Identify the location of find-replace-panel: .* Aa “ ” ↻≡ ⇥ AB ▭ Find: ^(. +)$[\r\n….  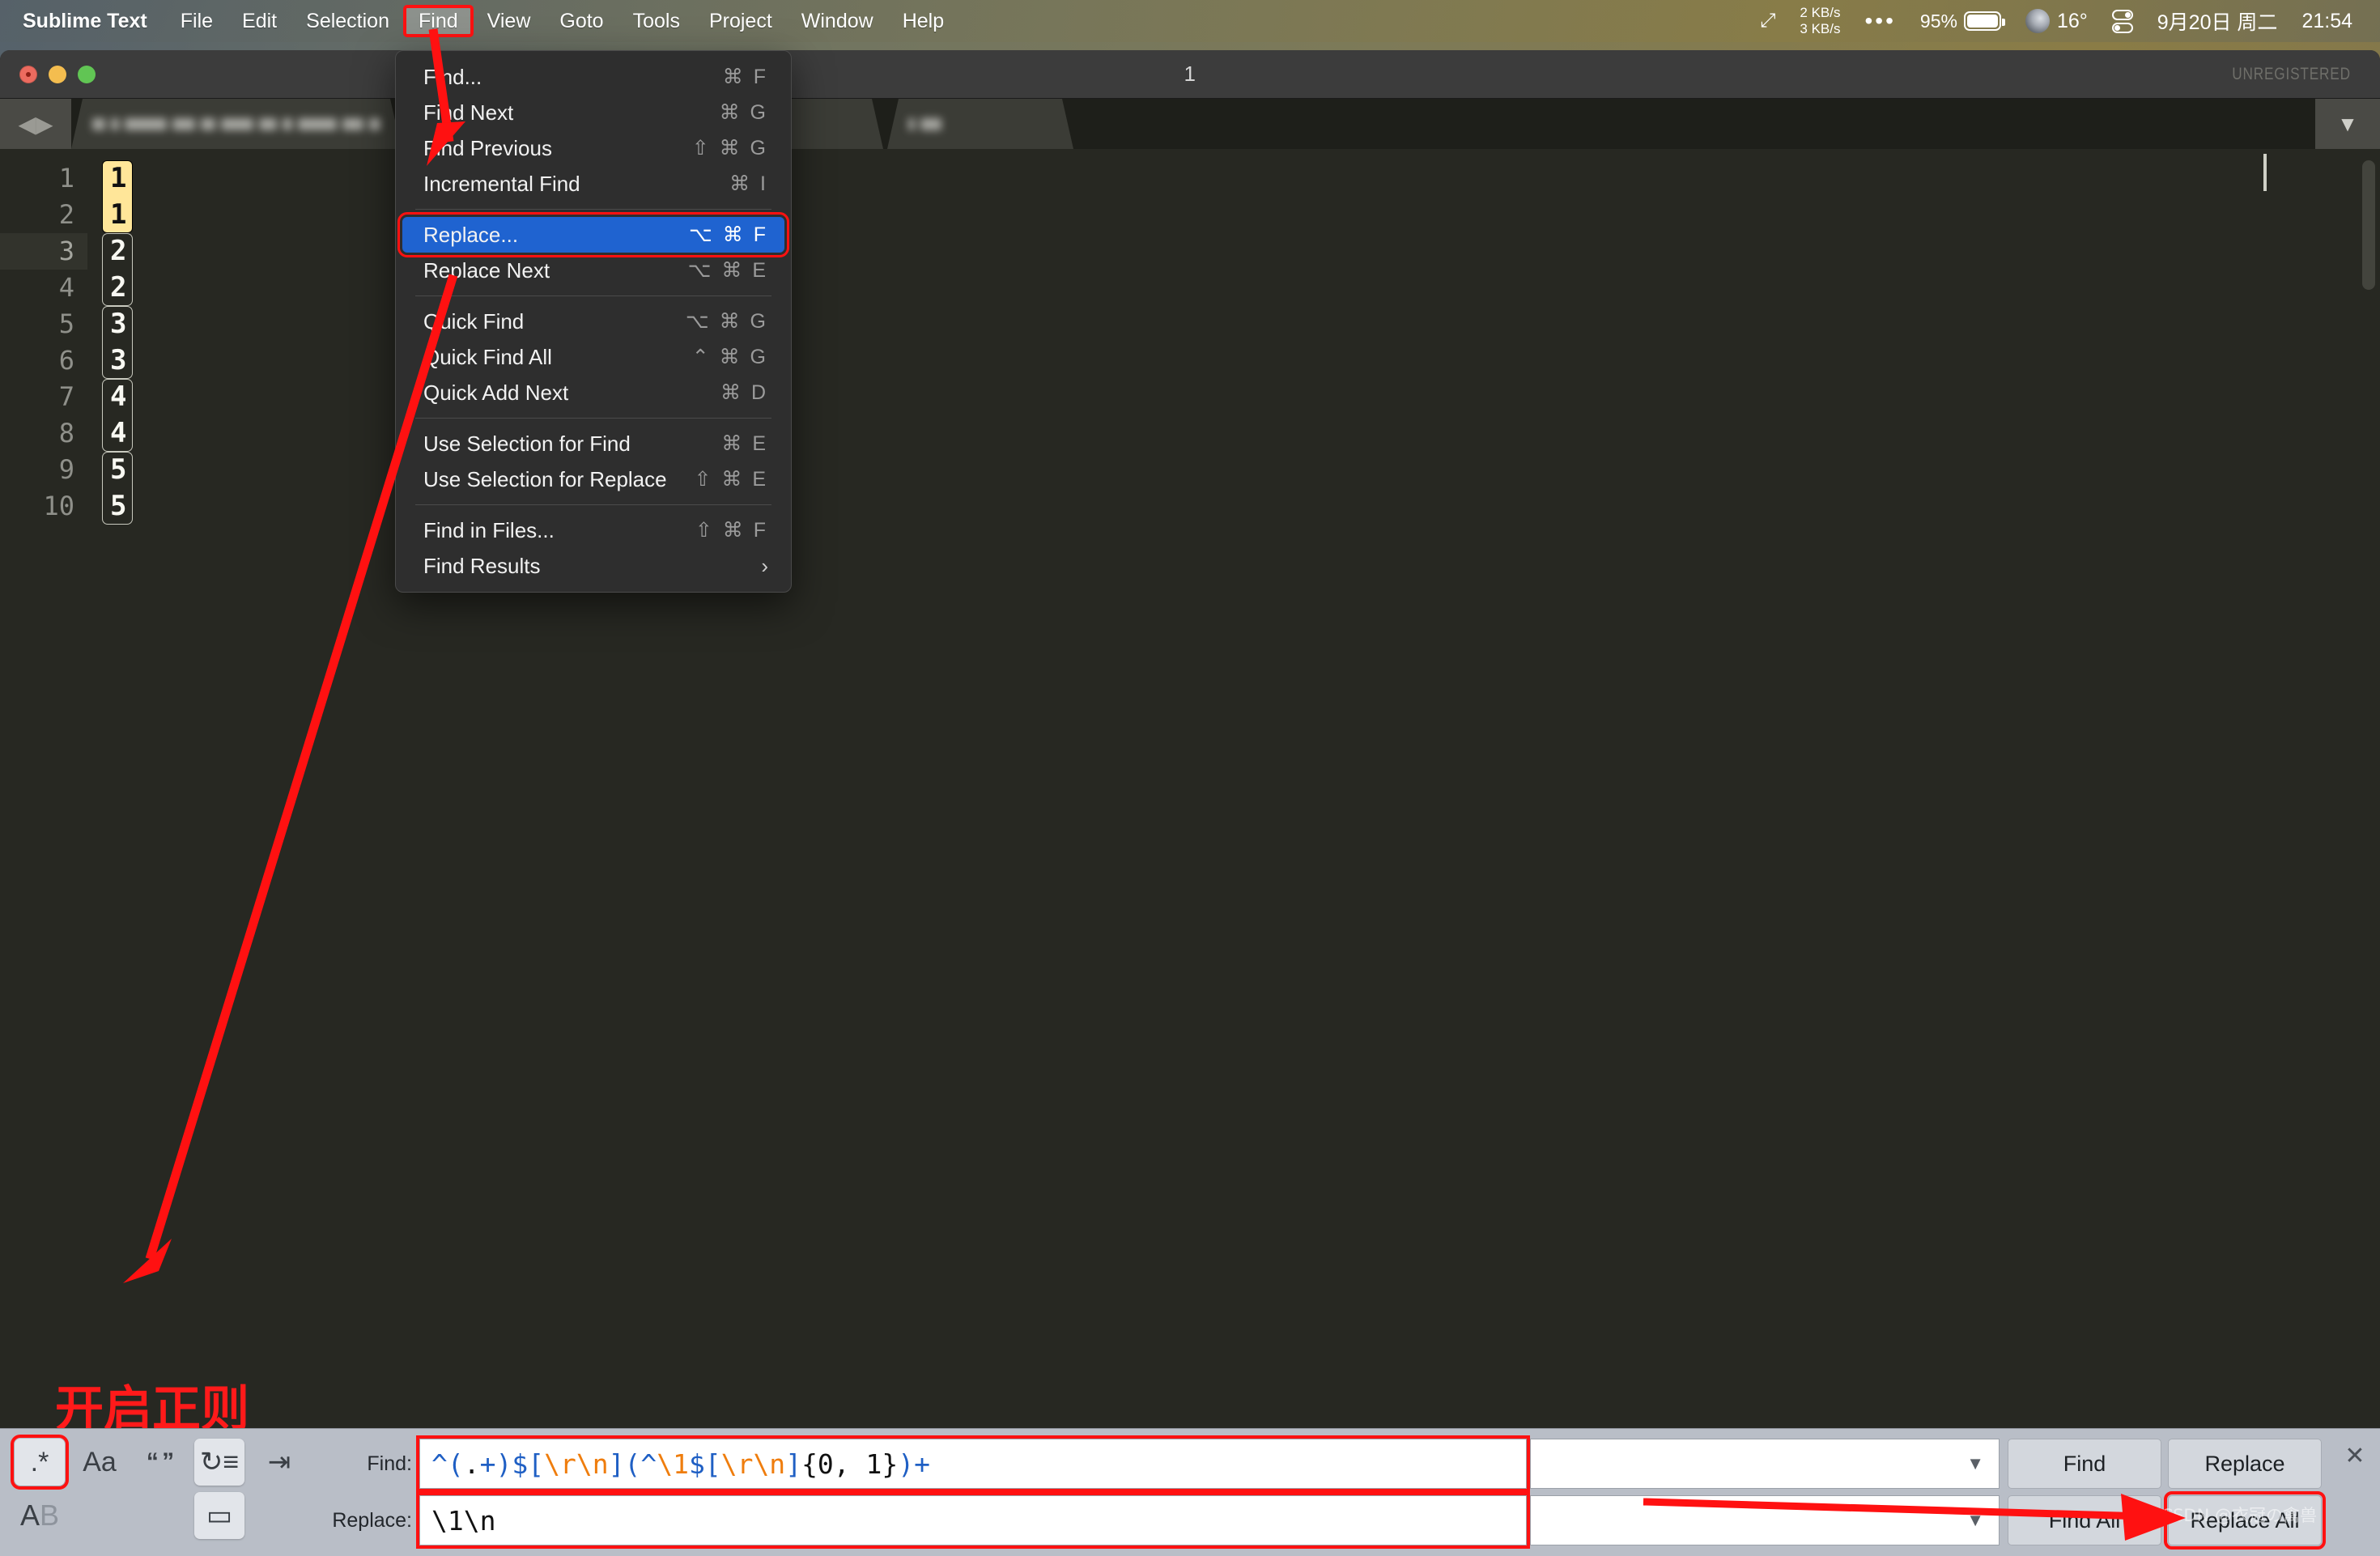
(1190, 1492).